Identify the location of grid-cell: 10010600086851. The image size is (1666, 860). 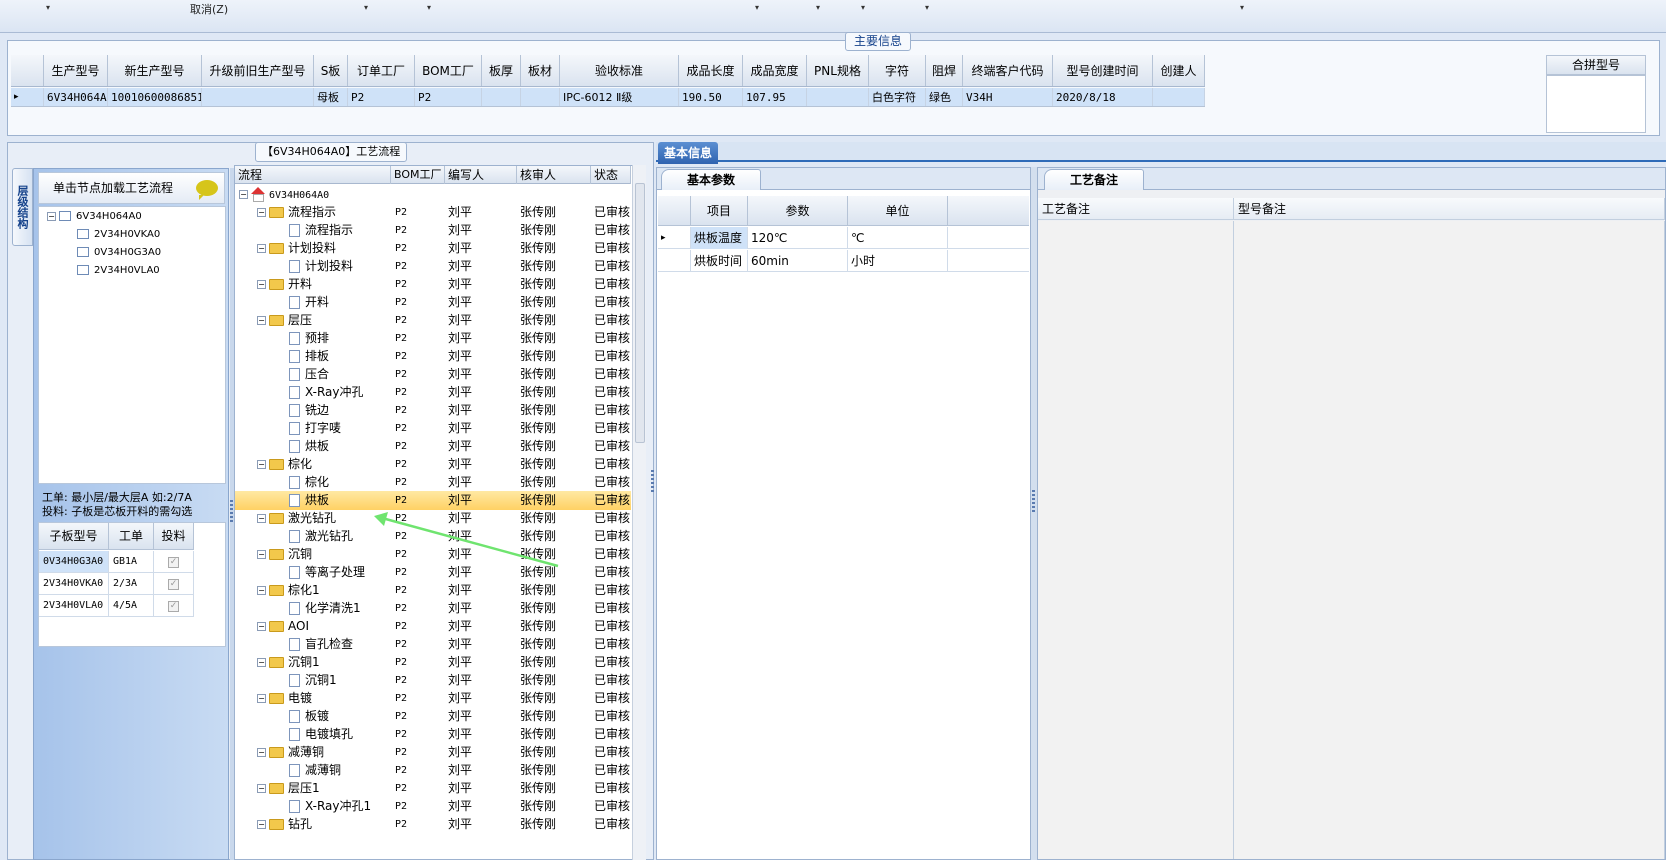
(155, 97).